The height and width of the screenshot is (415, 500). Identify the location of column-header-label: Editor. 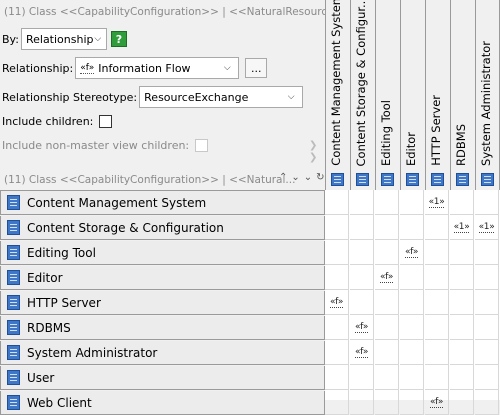
(411, 148).